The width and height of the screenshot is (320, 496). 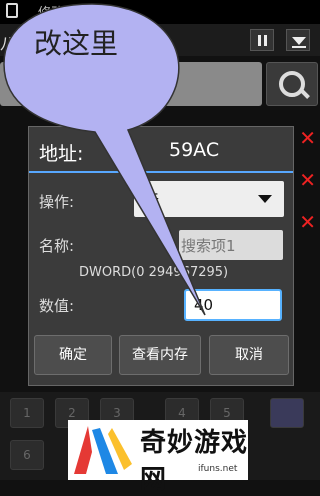 I want to click on search-button, so click(x=292, y=84).